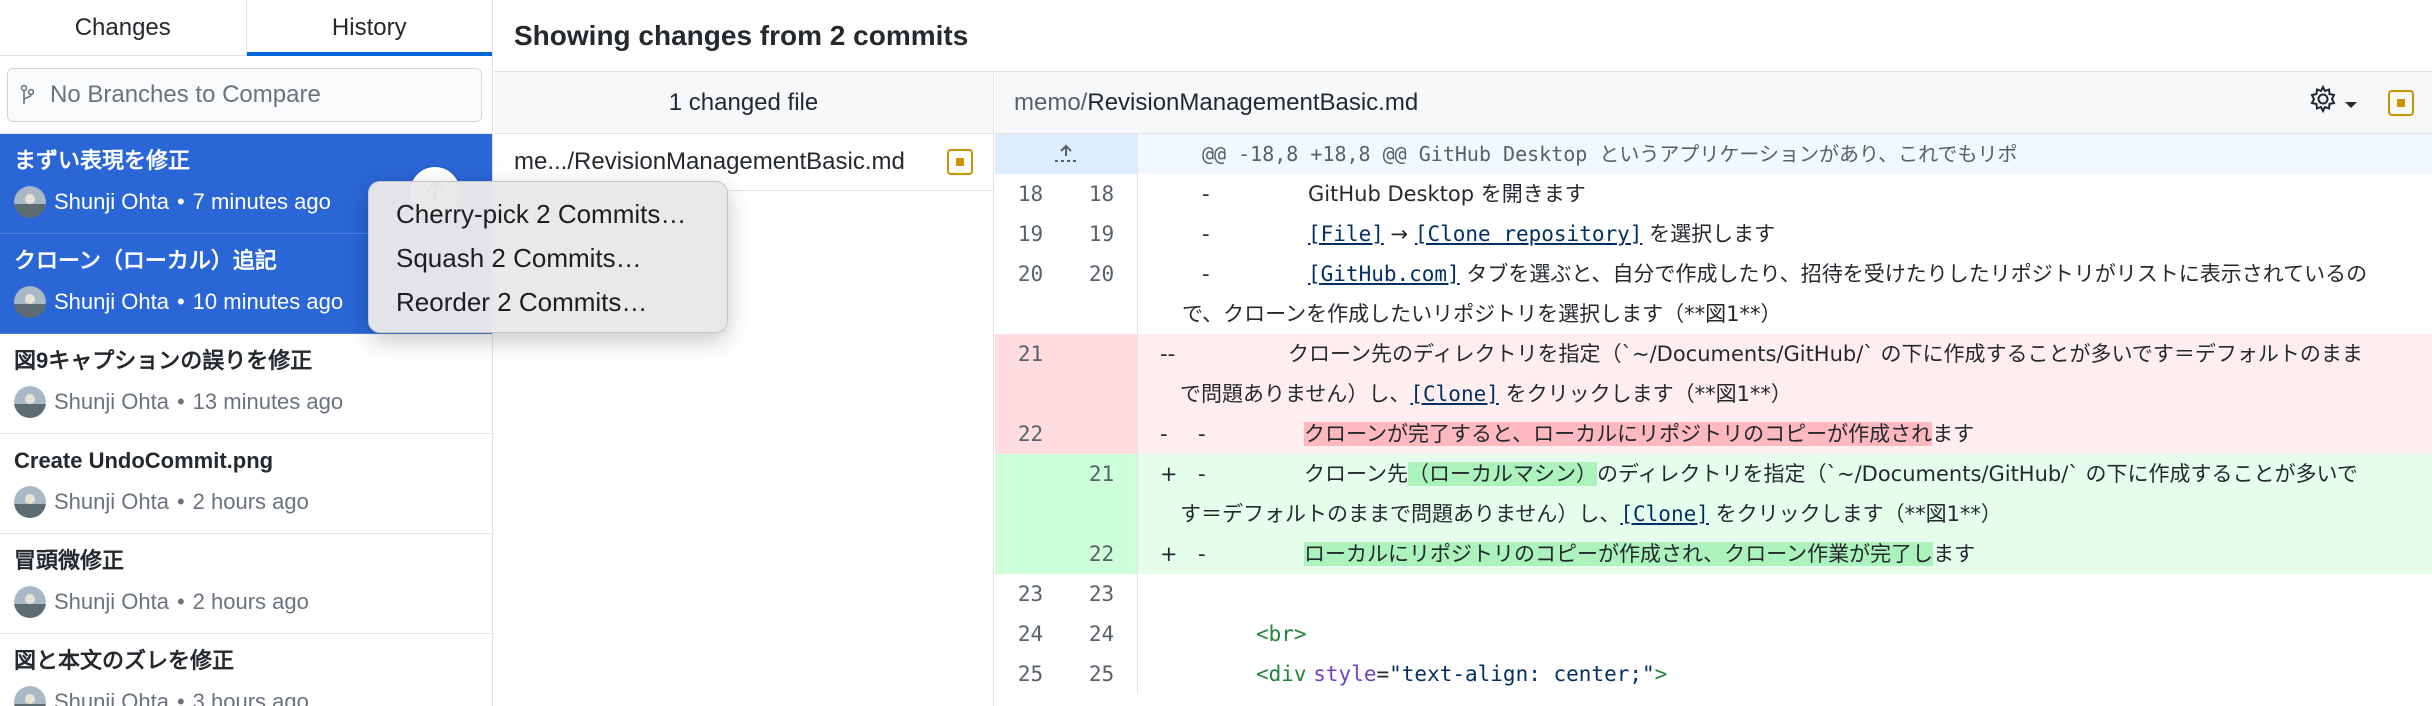  Describe the element at coordinates (1281, 634) in the screenshot. I see `html-tag: <br>` at that location.